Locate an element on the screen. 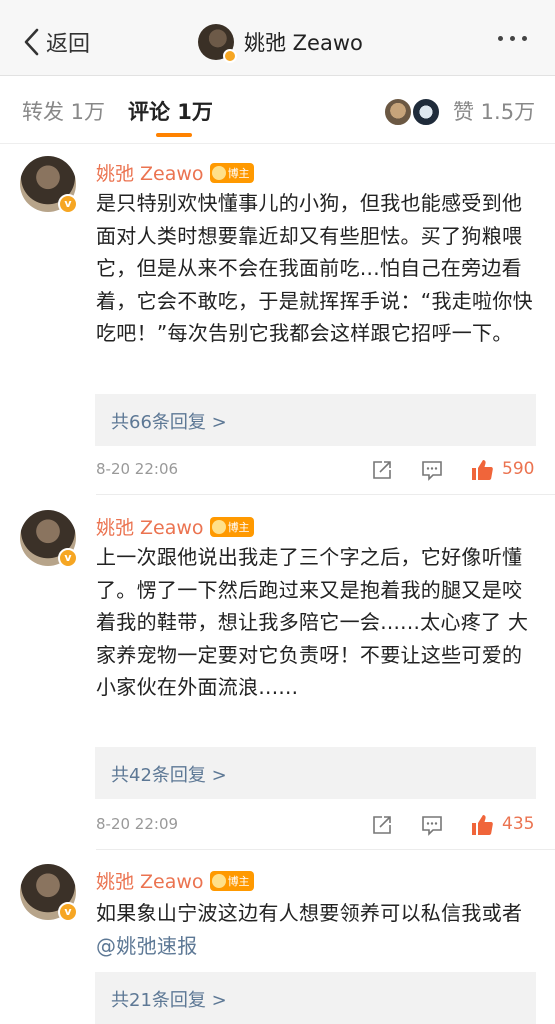 This screenshot has width=555, height=1024. comment-text: 如果象山宁波这边有人想要领养可以私信我或者 @姚弛速报 is located at coordinates (316, 929).